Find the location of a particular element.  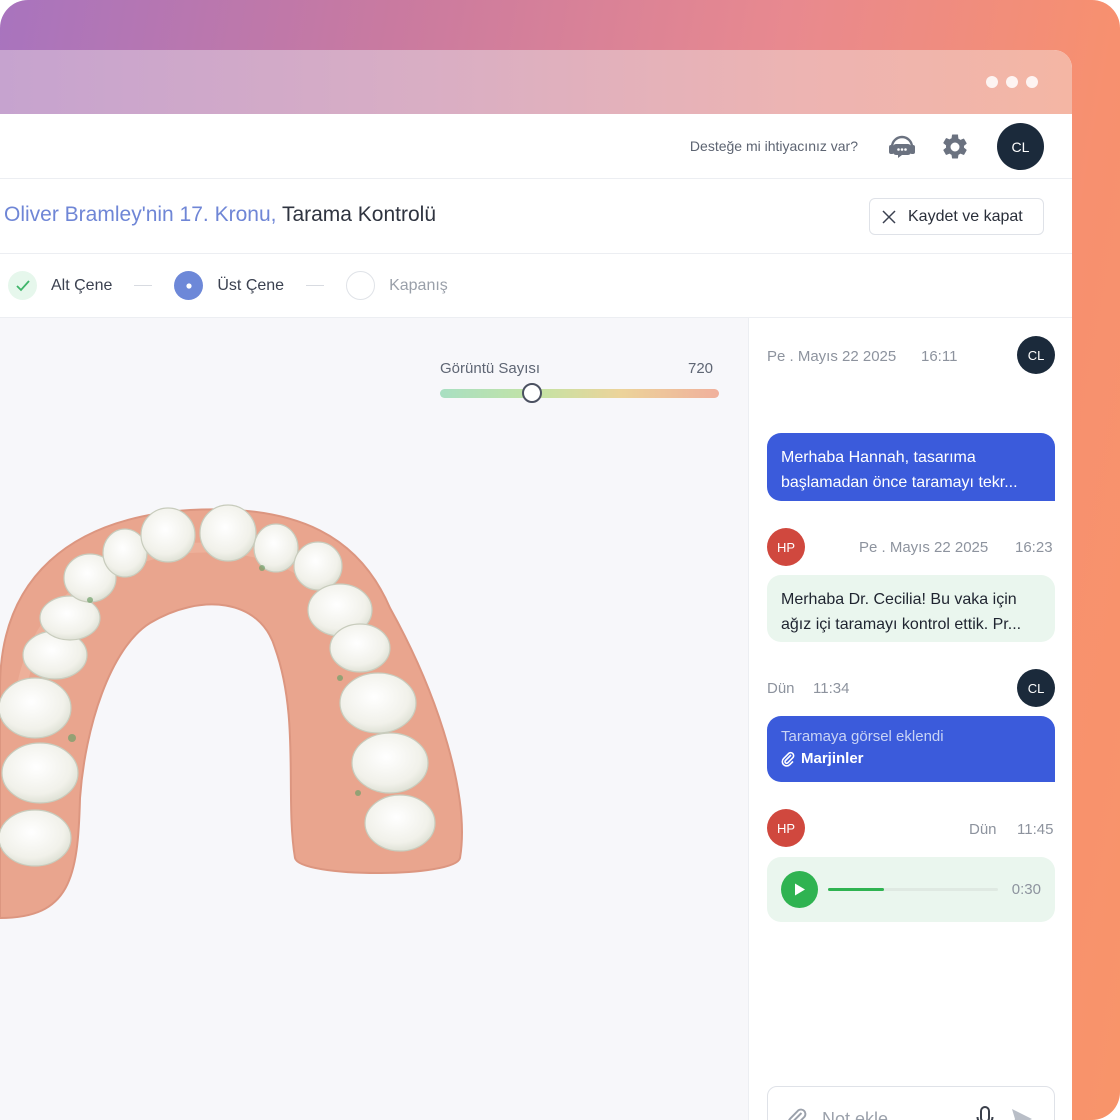

send-icon is located at coordinates (1022, 1113).